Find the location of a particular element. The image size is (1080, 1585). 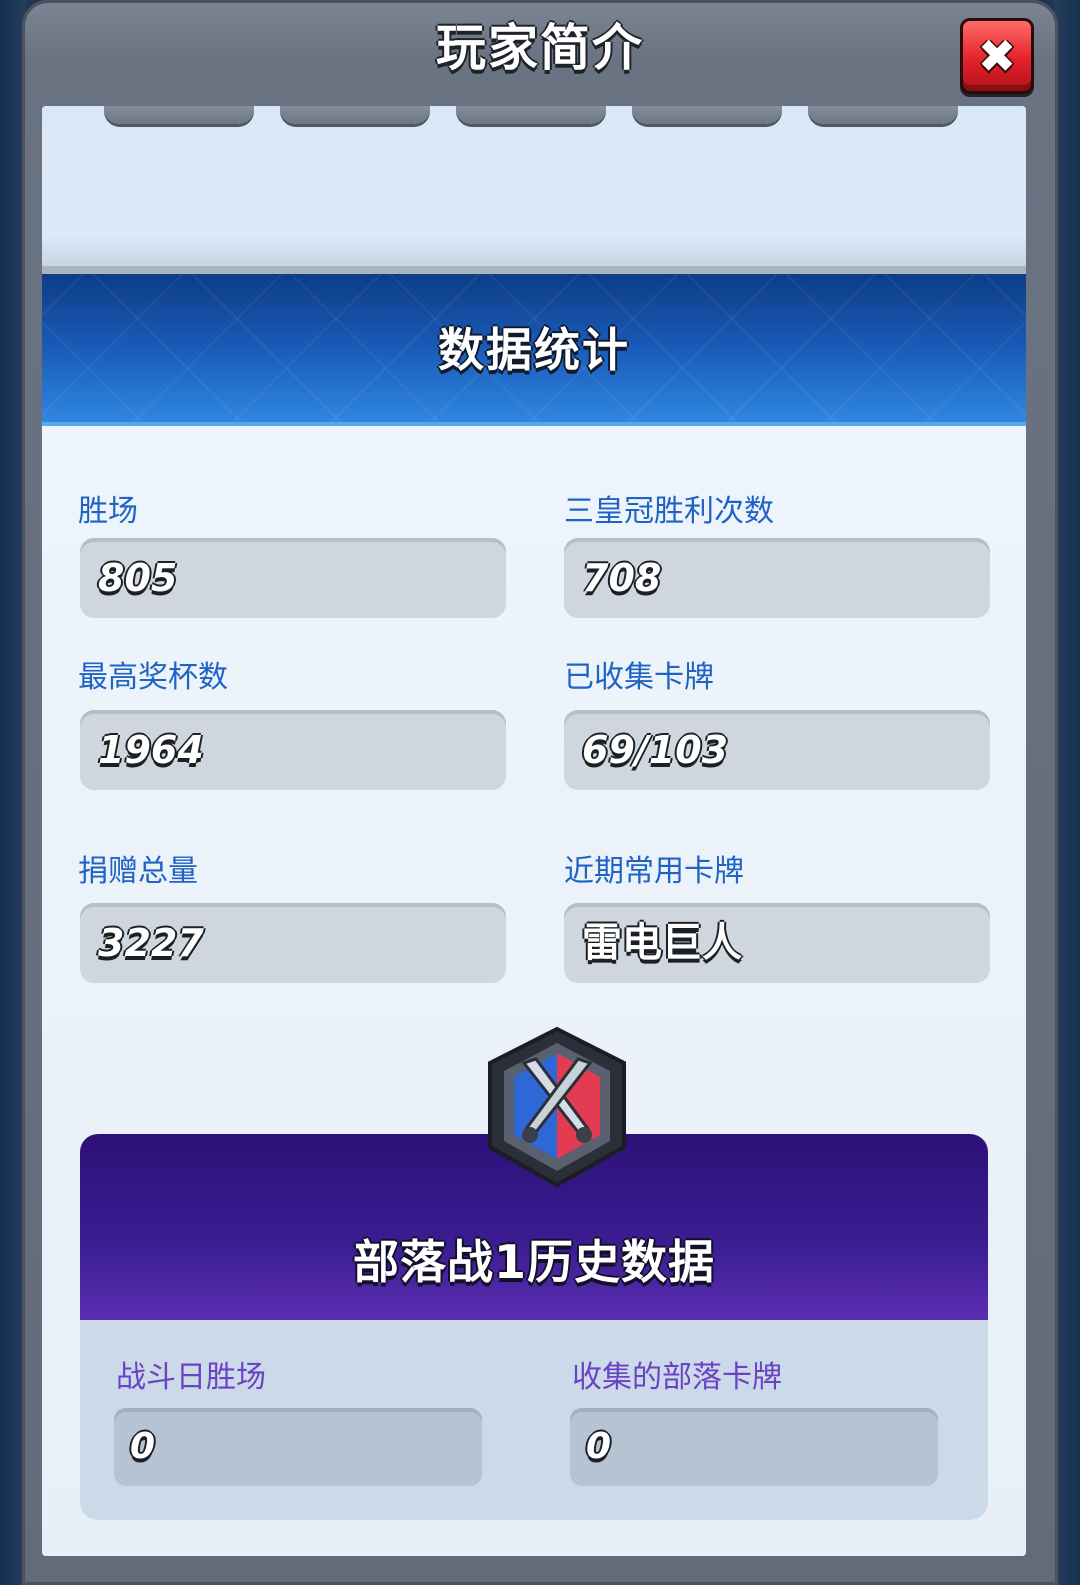

war-value-battle-day-wins: 0 is located at coordinates (143, 1446).